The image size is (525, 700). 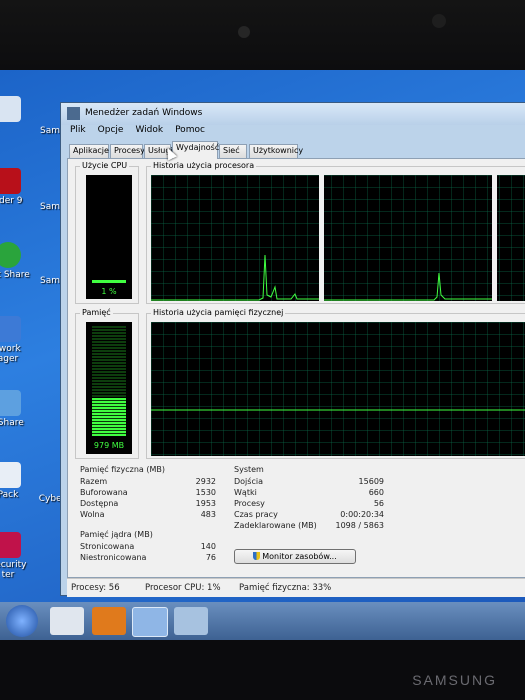 What do you see at coordinates (249, 469) in the screenshot?
I see `system-title: System` at bounding box center [249, 469].